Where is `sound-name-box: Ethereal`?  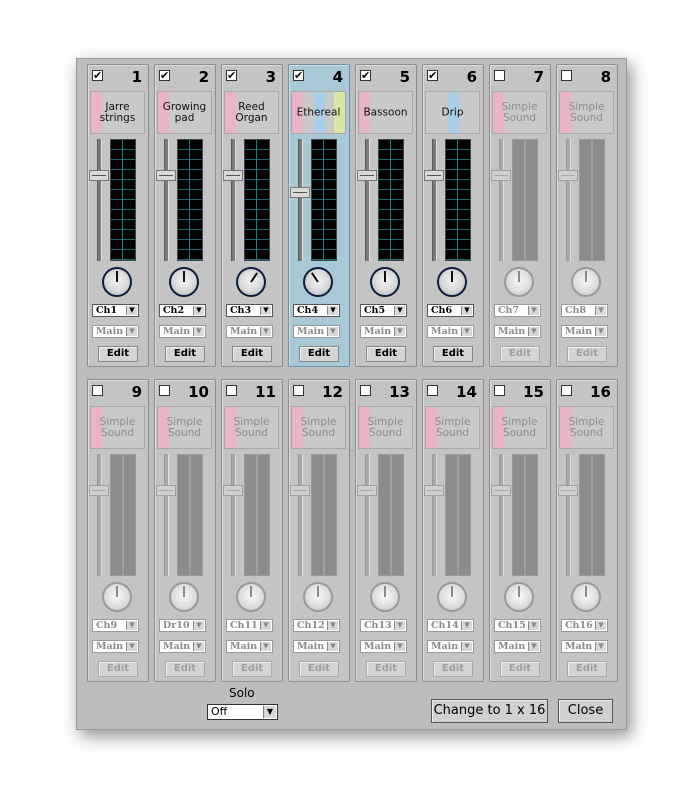
sound-name-box: Ethereal is located at coordinates (318, 112).